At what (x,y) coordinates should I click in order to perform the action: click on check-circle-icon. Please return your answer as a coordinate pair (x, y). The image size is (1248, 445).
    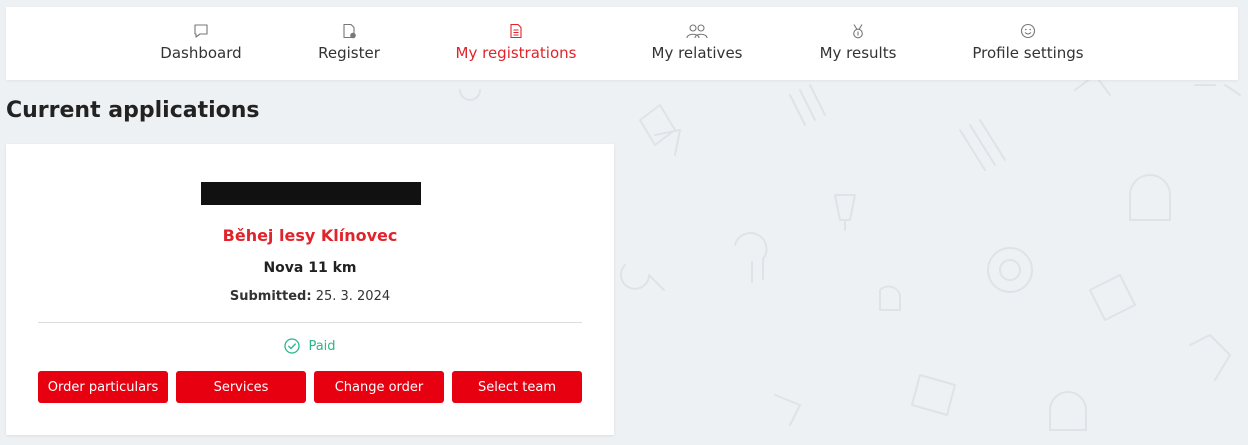
    Looking at the image, I should click on (292, 346).